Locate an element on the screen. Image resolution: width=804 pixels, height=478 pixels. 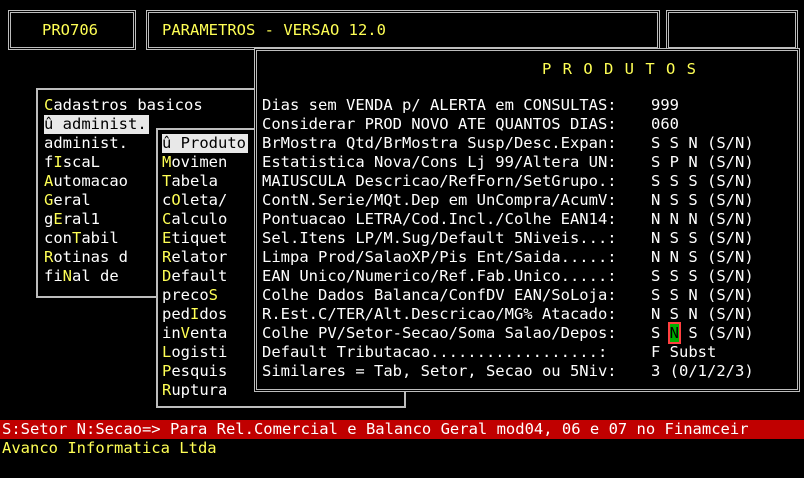
sub-menu-item-hotkey: V is located at coordinates (185, 333).